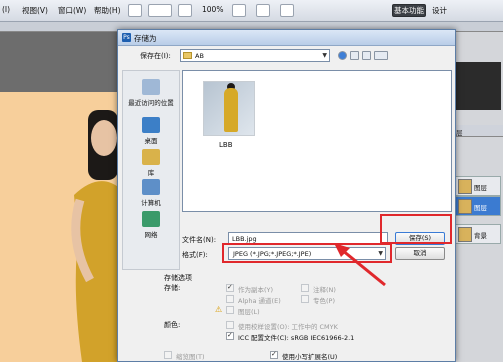  I want to click on places-bar: 最近访问的位置 桌面 库 计算机 网络, so click(151, 170).